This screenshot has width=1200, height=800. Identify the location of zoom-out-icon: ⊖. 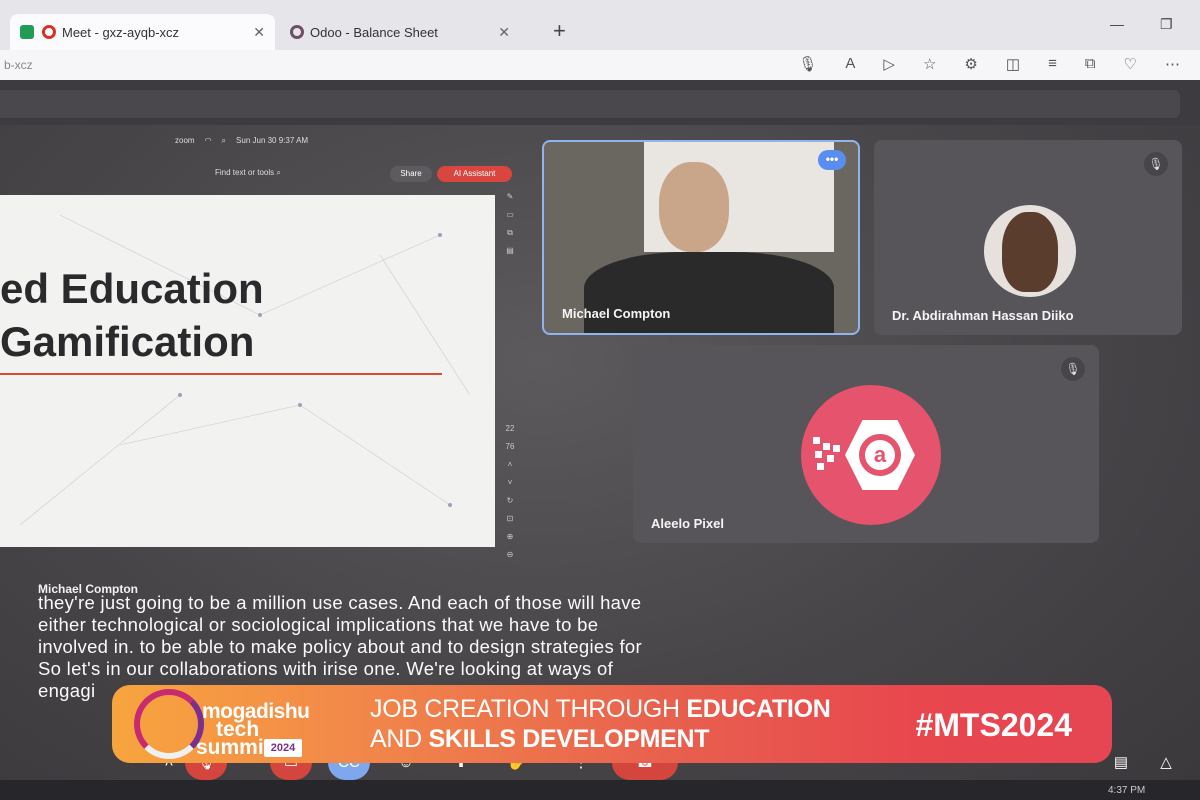
(510, 554).